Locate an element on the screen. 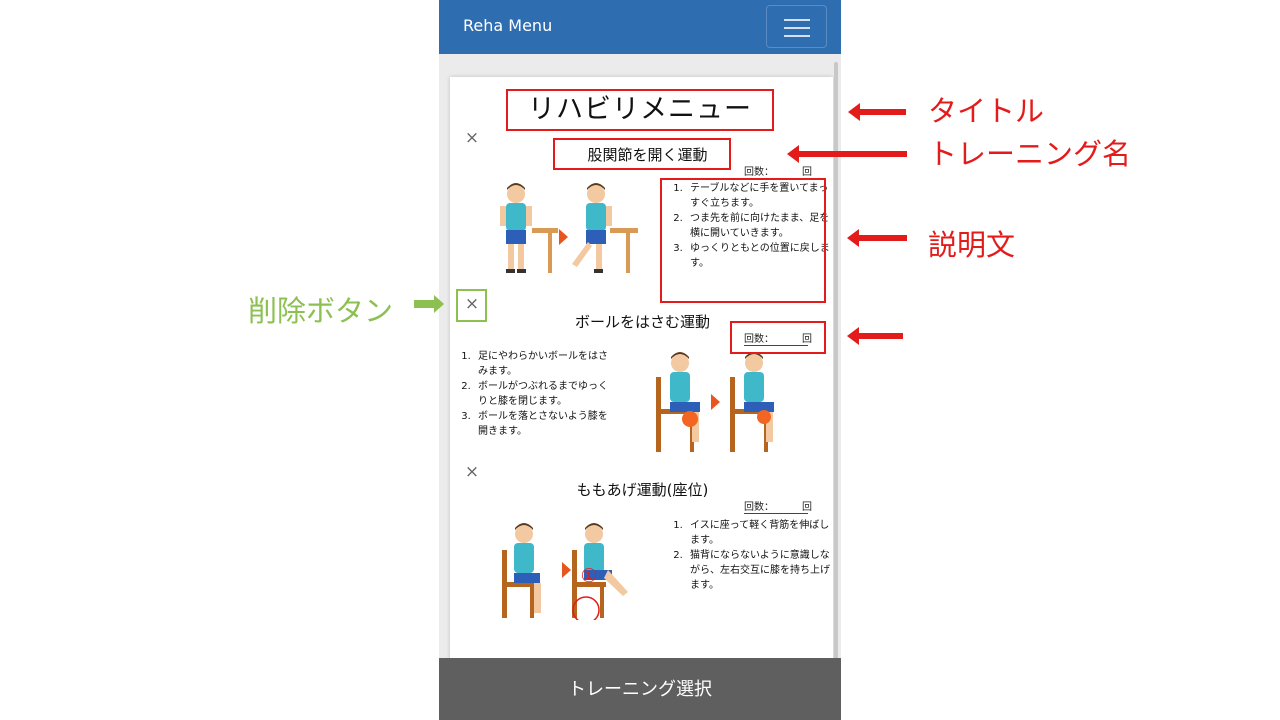 This screenshot has height=720, width=1280. exercise-2-name: ボールをはさむ運動 is located at coordinates (642, 322).